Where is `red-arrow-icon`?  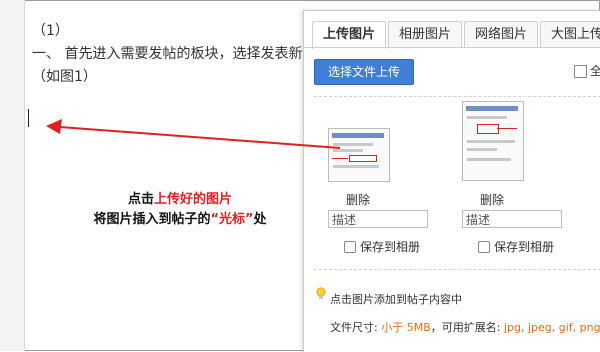
red-arrow-icon is located at coordinates (193, 134).